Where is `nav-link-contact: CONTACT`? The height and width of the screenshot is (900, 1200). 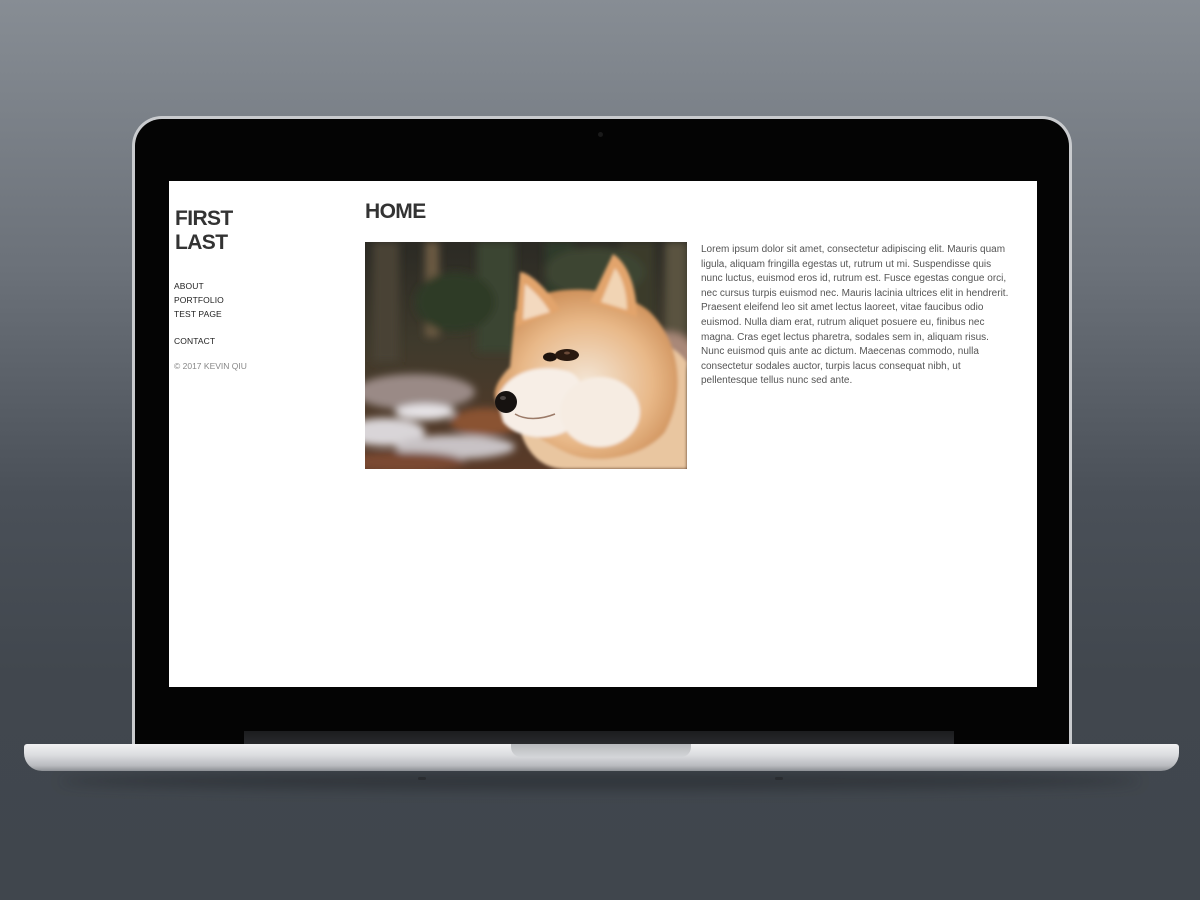
nav-link-contact: CONTACT is located at coordinates (249, 341).